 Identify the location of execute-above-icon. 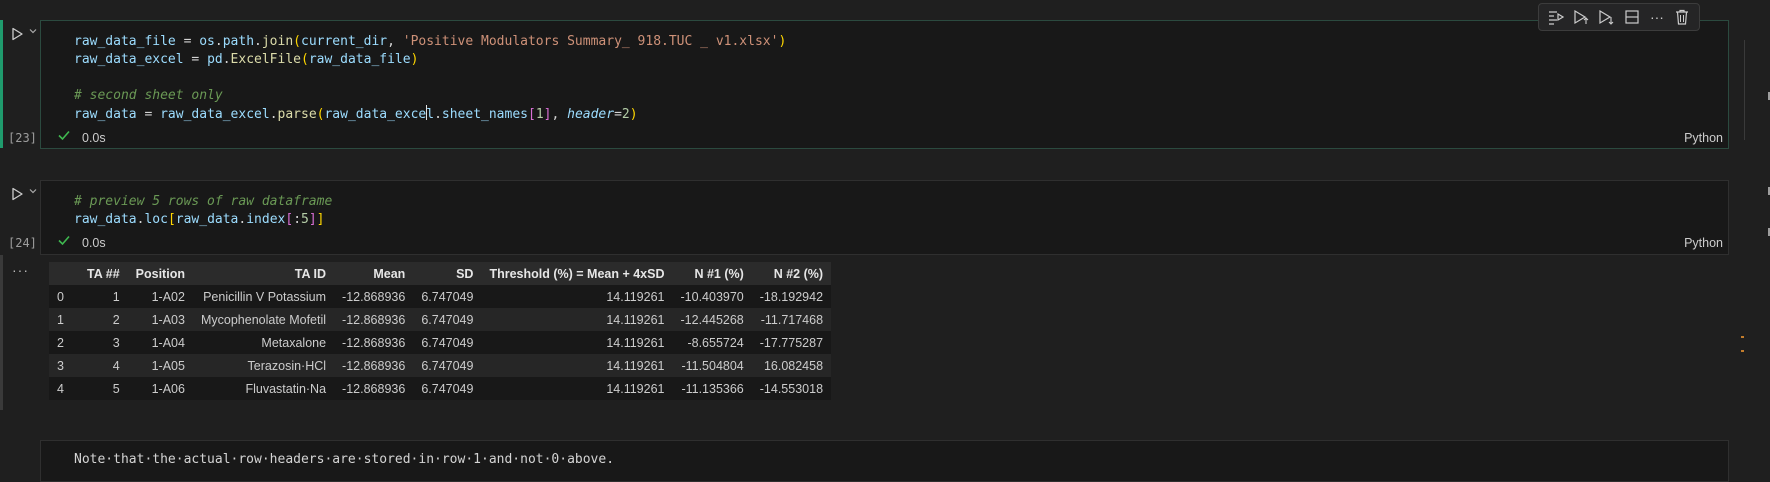
(1581, 17).